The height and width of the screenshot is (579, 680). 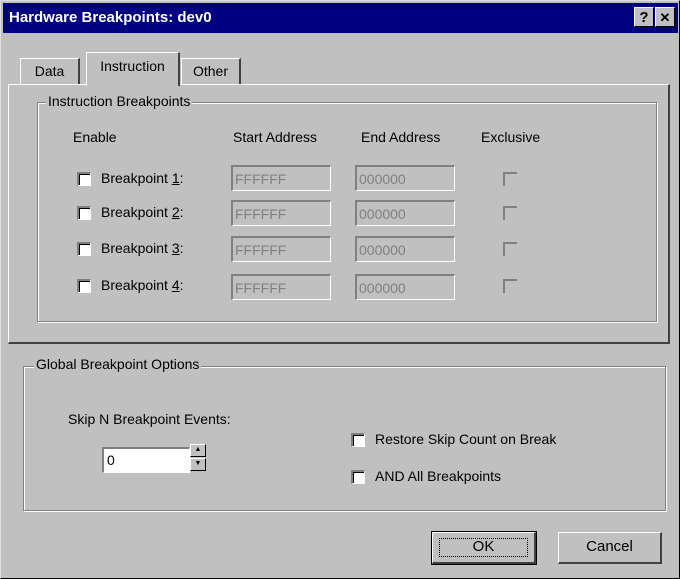 I want to click on focus-rectangle, so click(x=483, y=547).